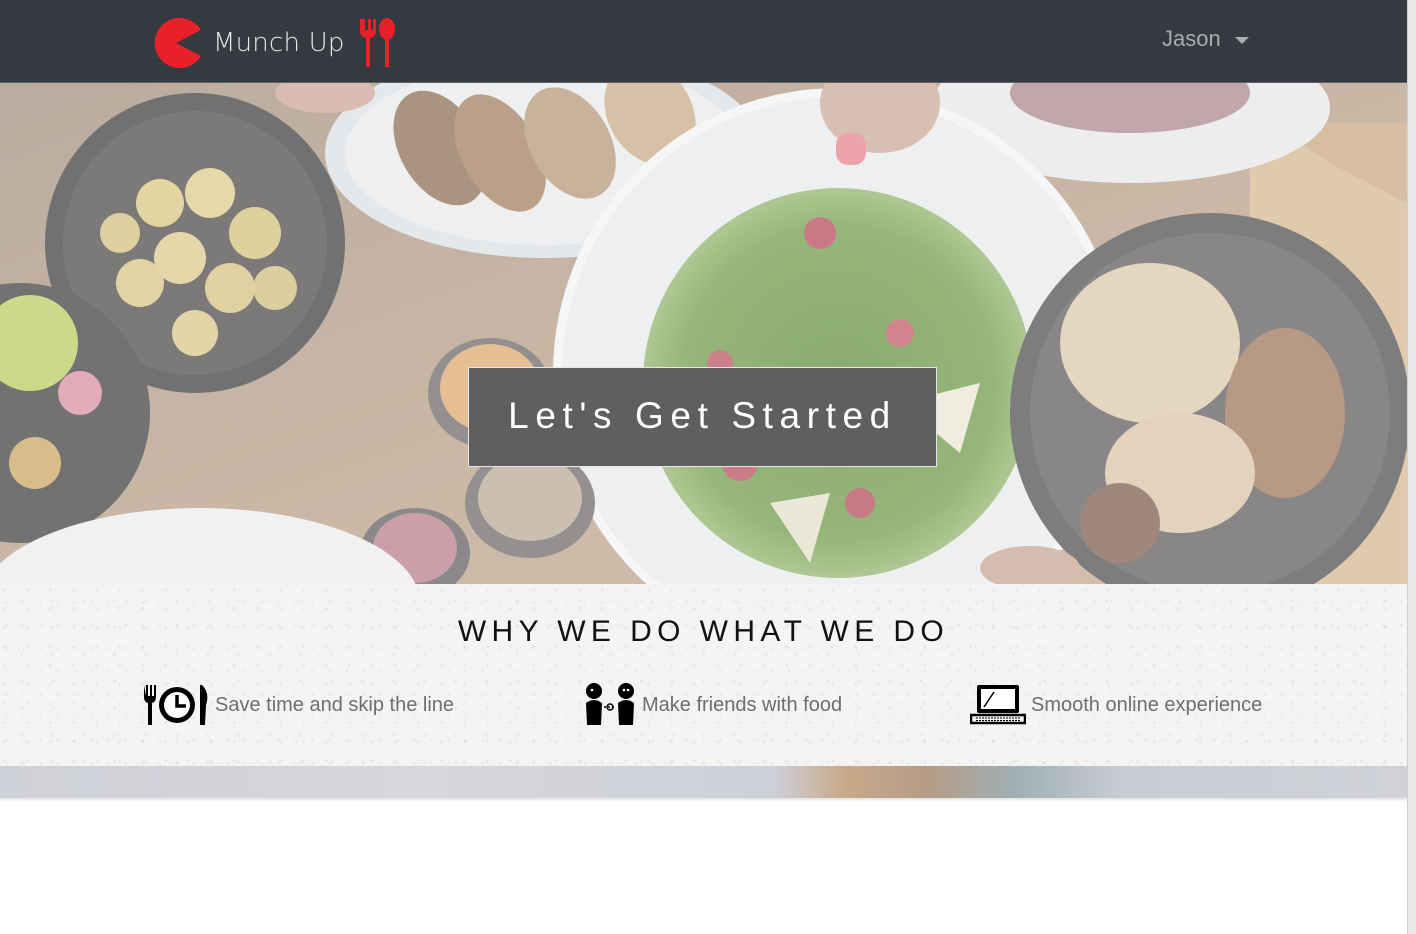 The width and height of the screenshot is (1416, 934). What do you see at coordinates (279, 43) in the screenshot?
I see `brand-name: Munch Up` at bounding box center [279, 43].